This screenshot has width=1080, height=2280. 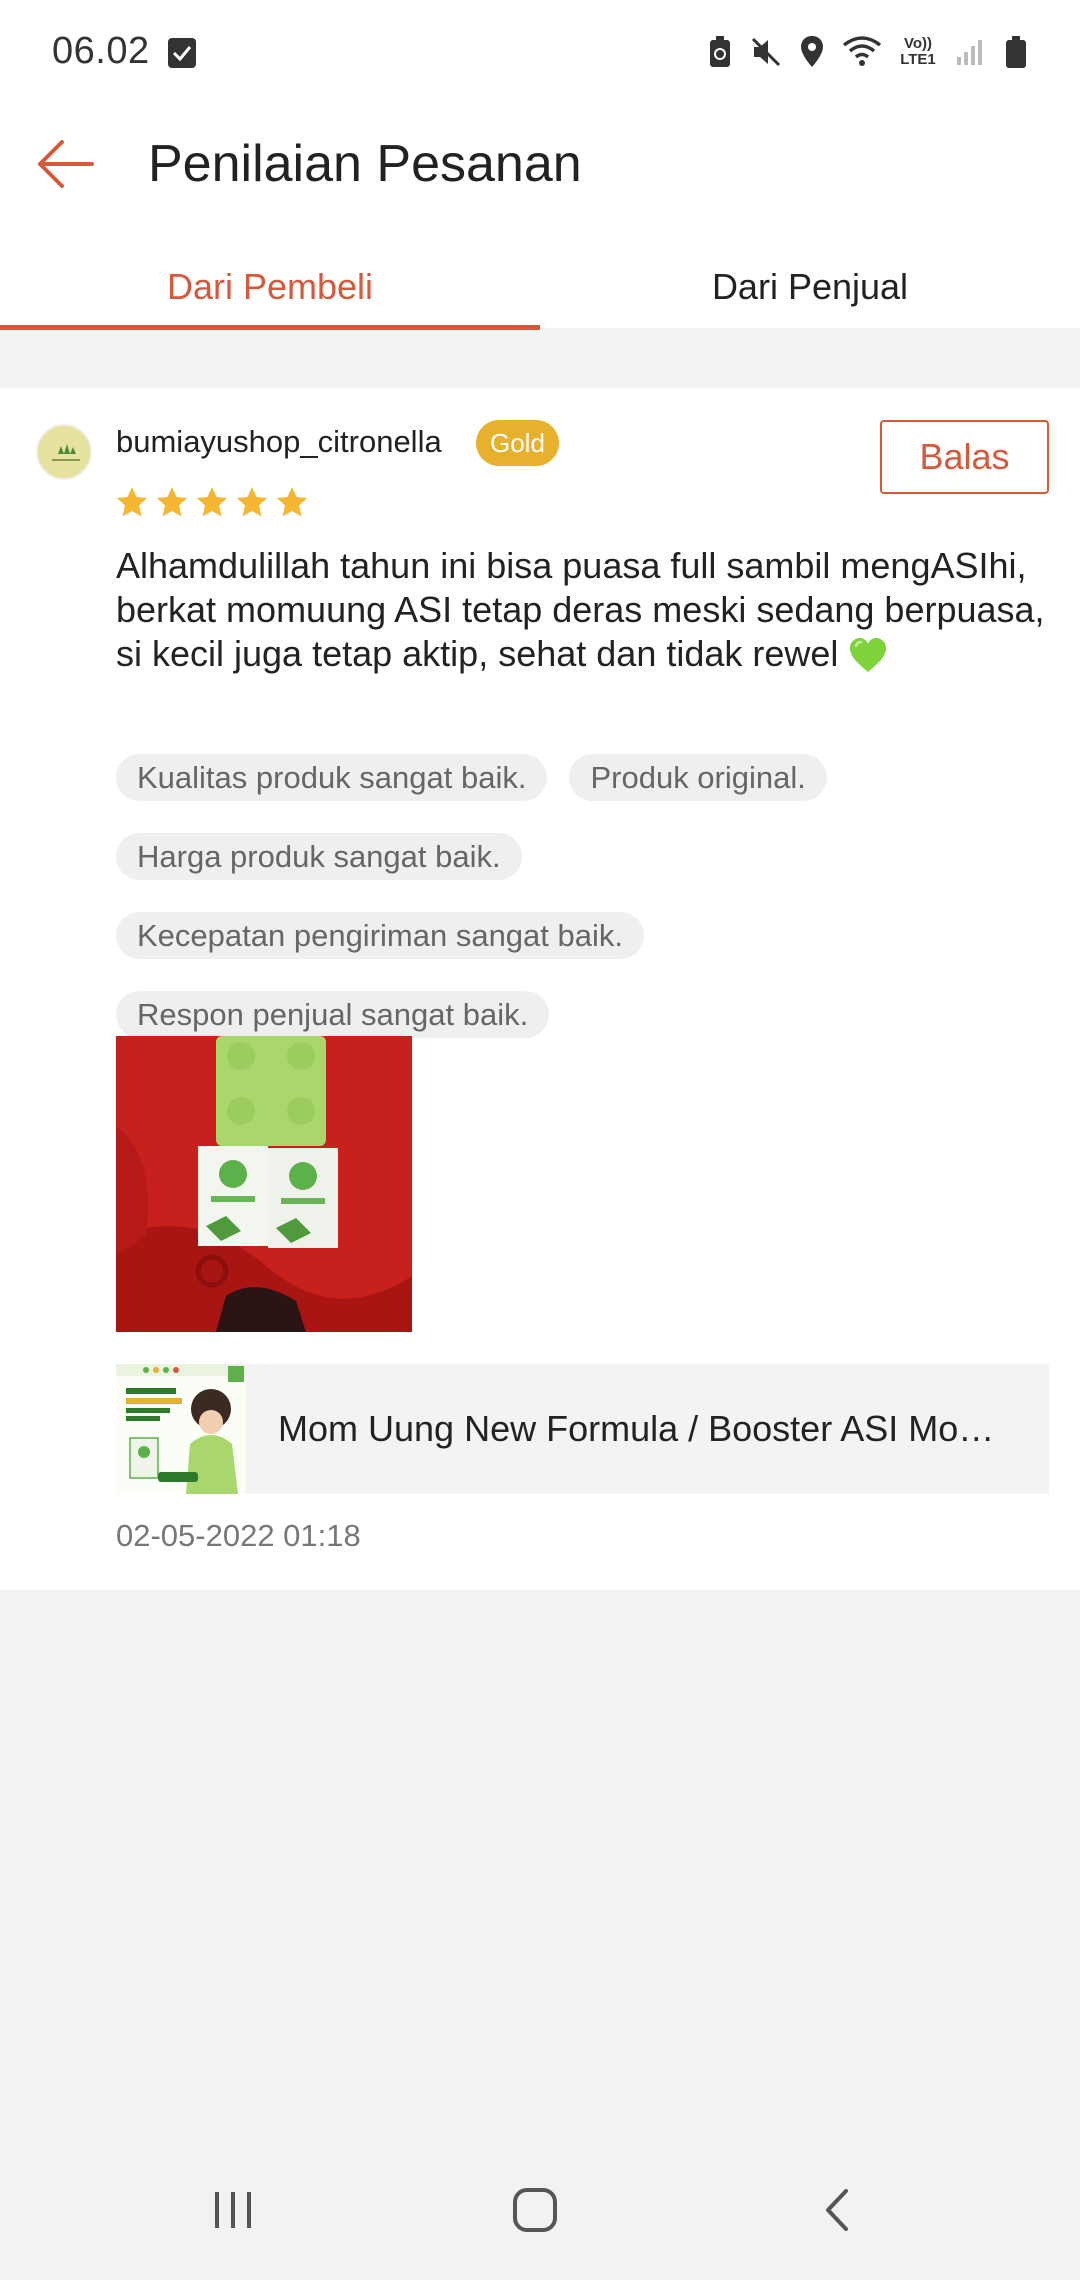 What do you see at coordinates (1016, 52) in the screenshot?
I see `battery-icon` at bounding box center [1016, 52].